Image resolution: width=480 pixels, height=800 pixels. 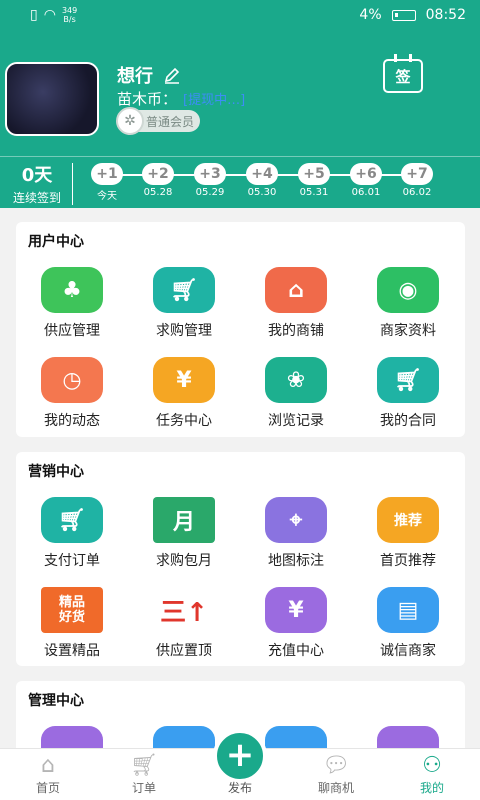 What do you see at coordinates (72, 380) in the screenshot?
I see `alarm-clock-icon: ◷` at bounding box center [72, 380].